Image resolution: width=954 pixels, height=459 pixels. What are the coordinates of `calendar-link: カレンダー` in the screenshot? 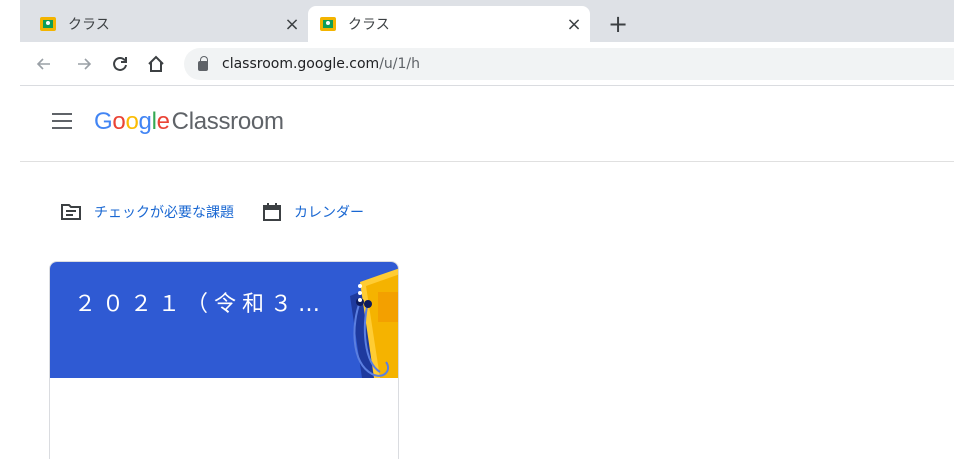 It's located at (313, 212).